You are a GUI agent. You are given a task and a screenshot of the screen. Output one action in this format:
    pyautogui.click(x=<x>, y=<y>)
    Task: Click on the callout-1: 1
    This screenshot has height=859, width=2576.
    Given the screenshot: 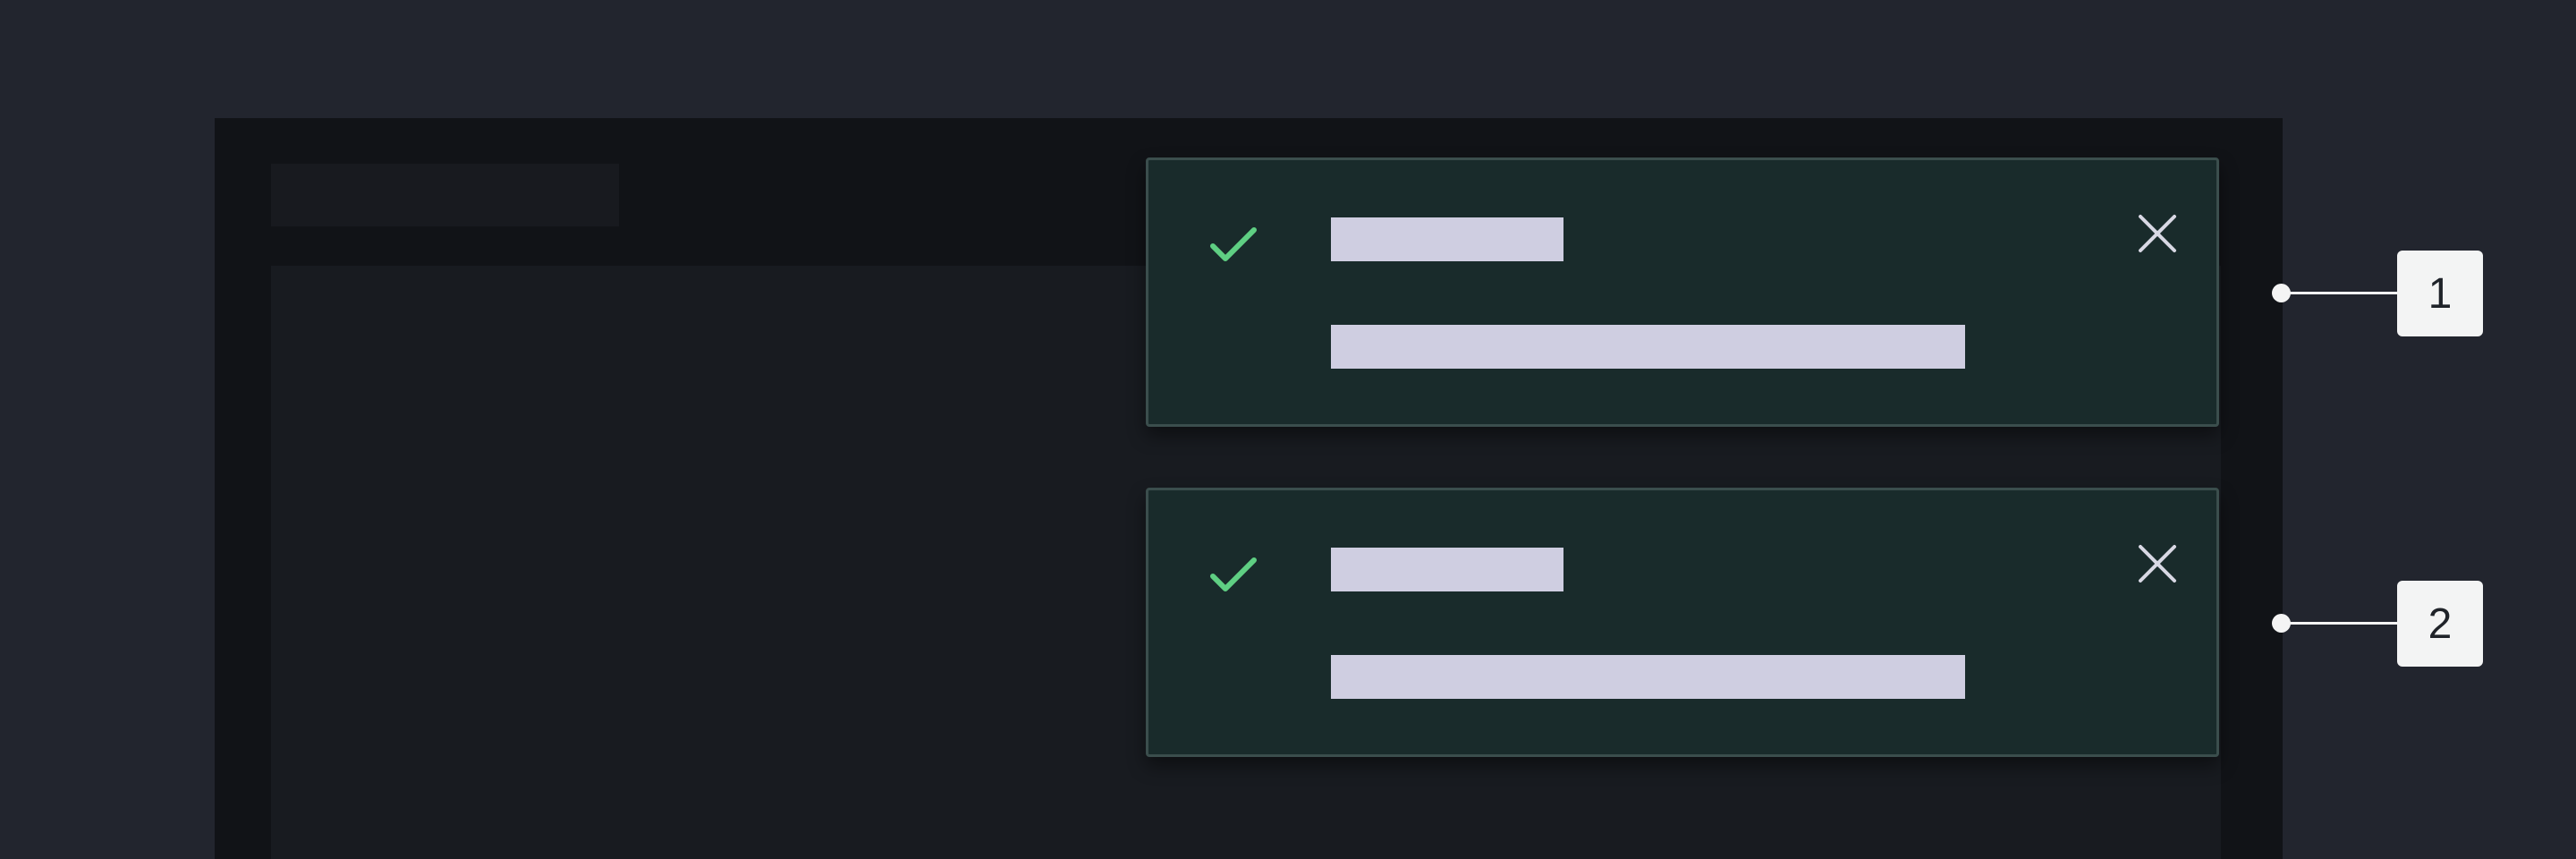 What is the action you would take?
    pyautogui.click(x=2379, y=292)
    